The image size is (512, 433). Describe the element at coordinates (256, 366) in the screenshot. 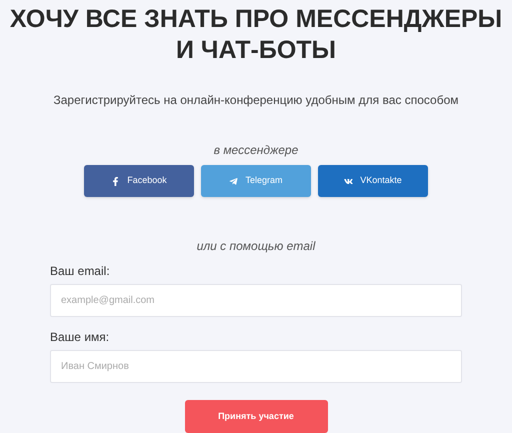

I see `input-field: Иван Смирнов` at that location.